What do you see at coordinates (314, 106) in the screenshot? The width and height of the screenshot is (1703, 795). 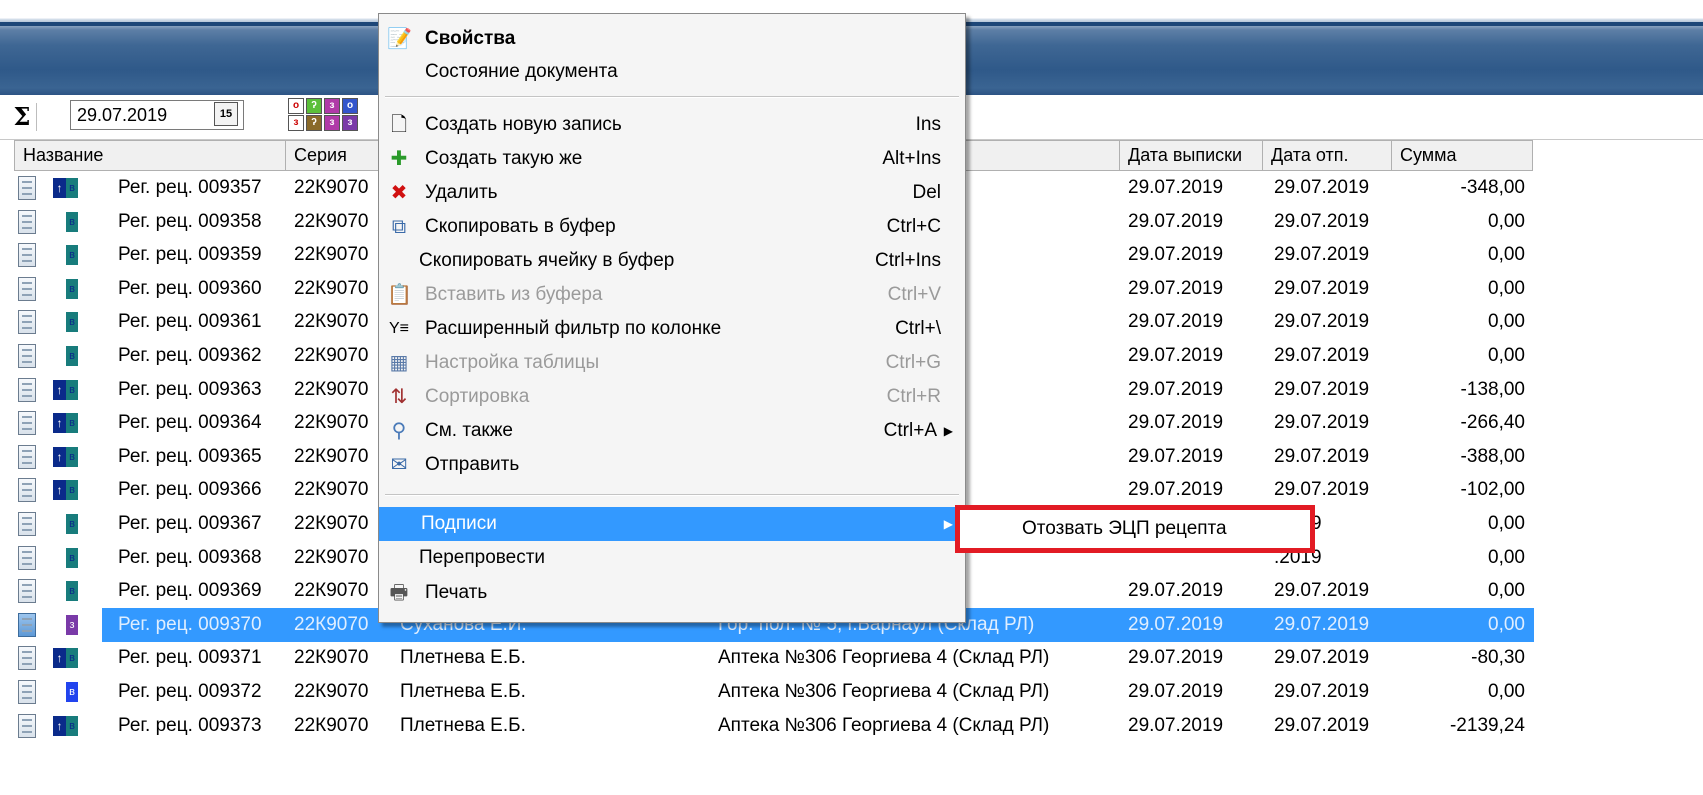 I see `filter-icon-2: ʔ` at bounding box center [314, 106].